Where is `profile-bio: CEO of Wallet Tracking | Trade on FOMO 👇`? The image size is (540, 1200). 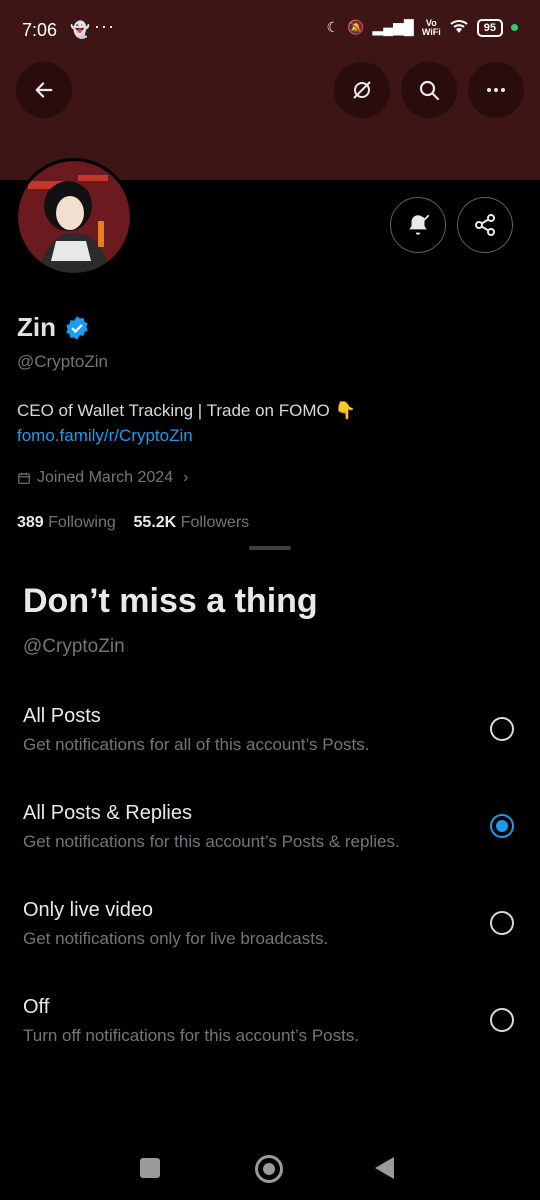 profile-bio: CEO of Wallet Tracking | Trade on FOMO 👇 is located at coordinates (186, 410).